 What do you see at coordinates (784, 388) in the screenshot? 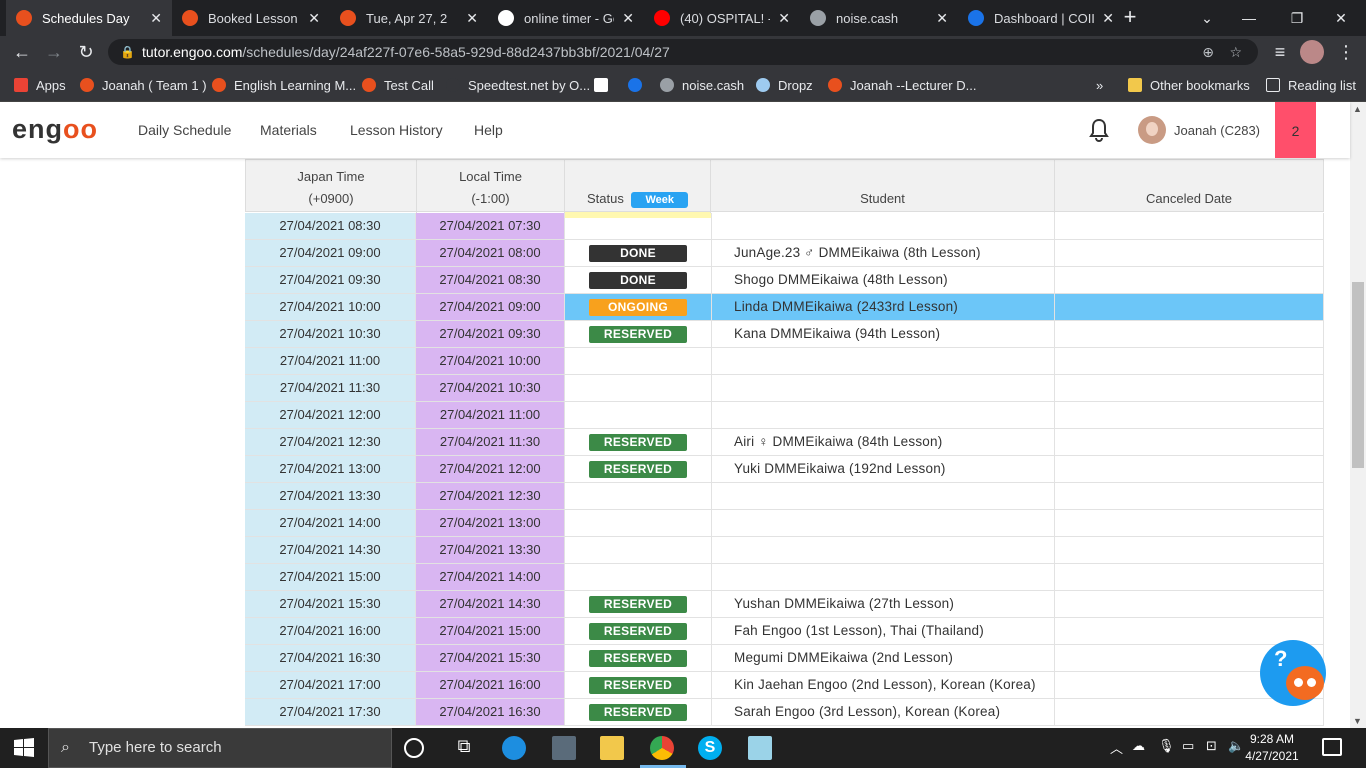
I see `table-row: 27/04/2021 11:30 27/04/2021 10:30` at bounding box center [784, 388].